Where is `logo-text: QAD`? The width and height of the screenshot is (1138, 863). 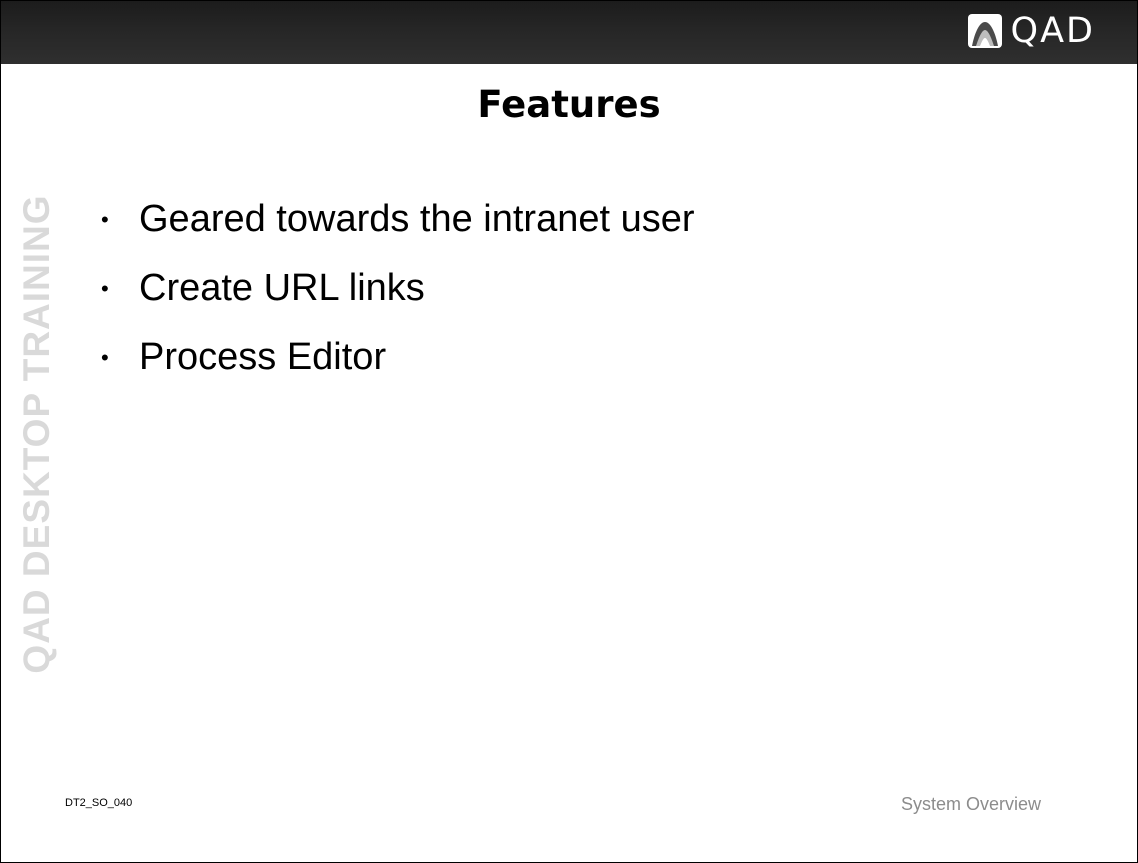
logo-text: QAD is located at coordinates (1052, 31).